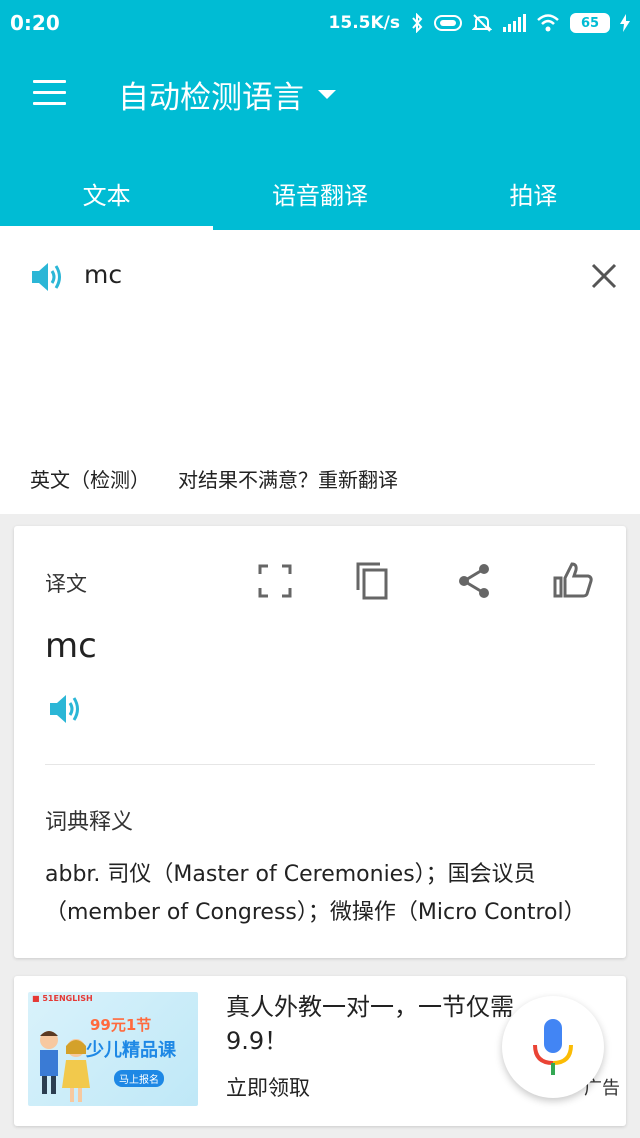 This screenshot has height=1138, width=640. Describe the element at coordinates (103, 274) in the screenshot. I see `input-text: mc` at that location.